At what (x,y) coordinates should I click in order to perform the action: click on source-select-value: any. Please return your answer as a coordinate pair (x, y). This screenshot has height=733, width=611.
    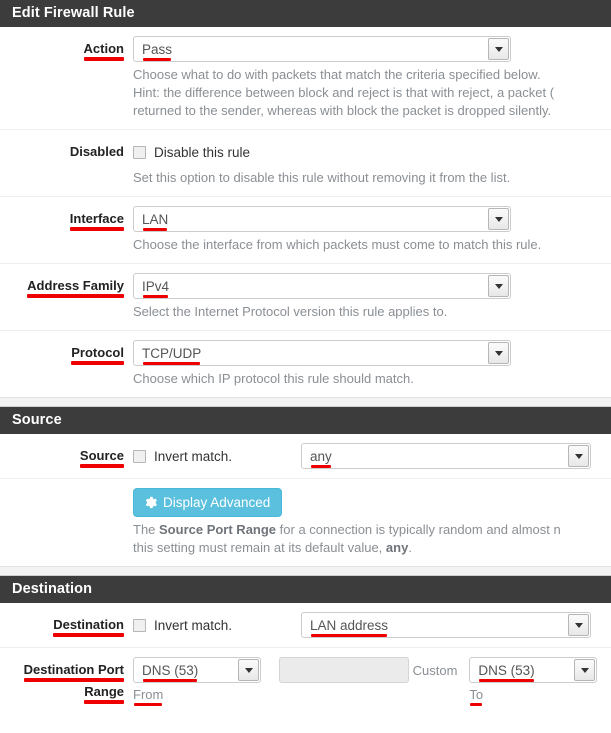
    Looking at the image, I should click on (321, 458).